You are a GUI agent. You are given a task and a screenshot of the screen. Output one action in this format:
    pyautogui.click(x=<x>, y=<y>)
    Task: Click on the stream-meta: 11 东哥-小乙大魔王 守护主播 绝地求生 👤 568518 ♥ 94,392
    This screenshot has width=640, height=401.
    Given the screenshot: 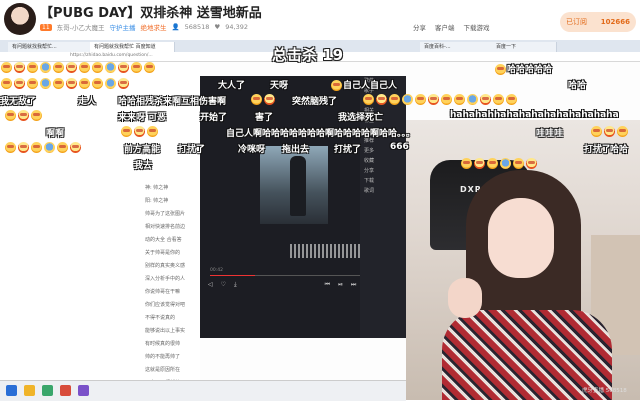 What is the action you would take?
    pyautogui.click(x=144, y=27)
    